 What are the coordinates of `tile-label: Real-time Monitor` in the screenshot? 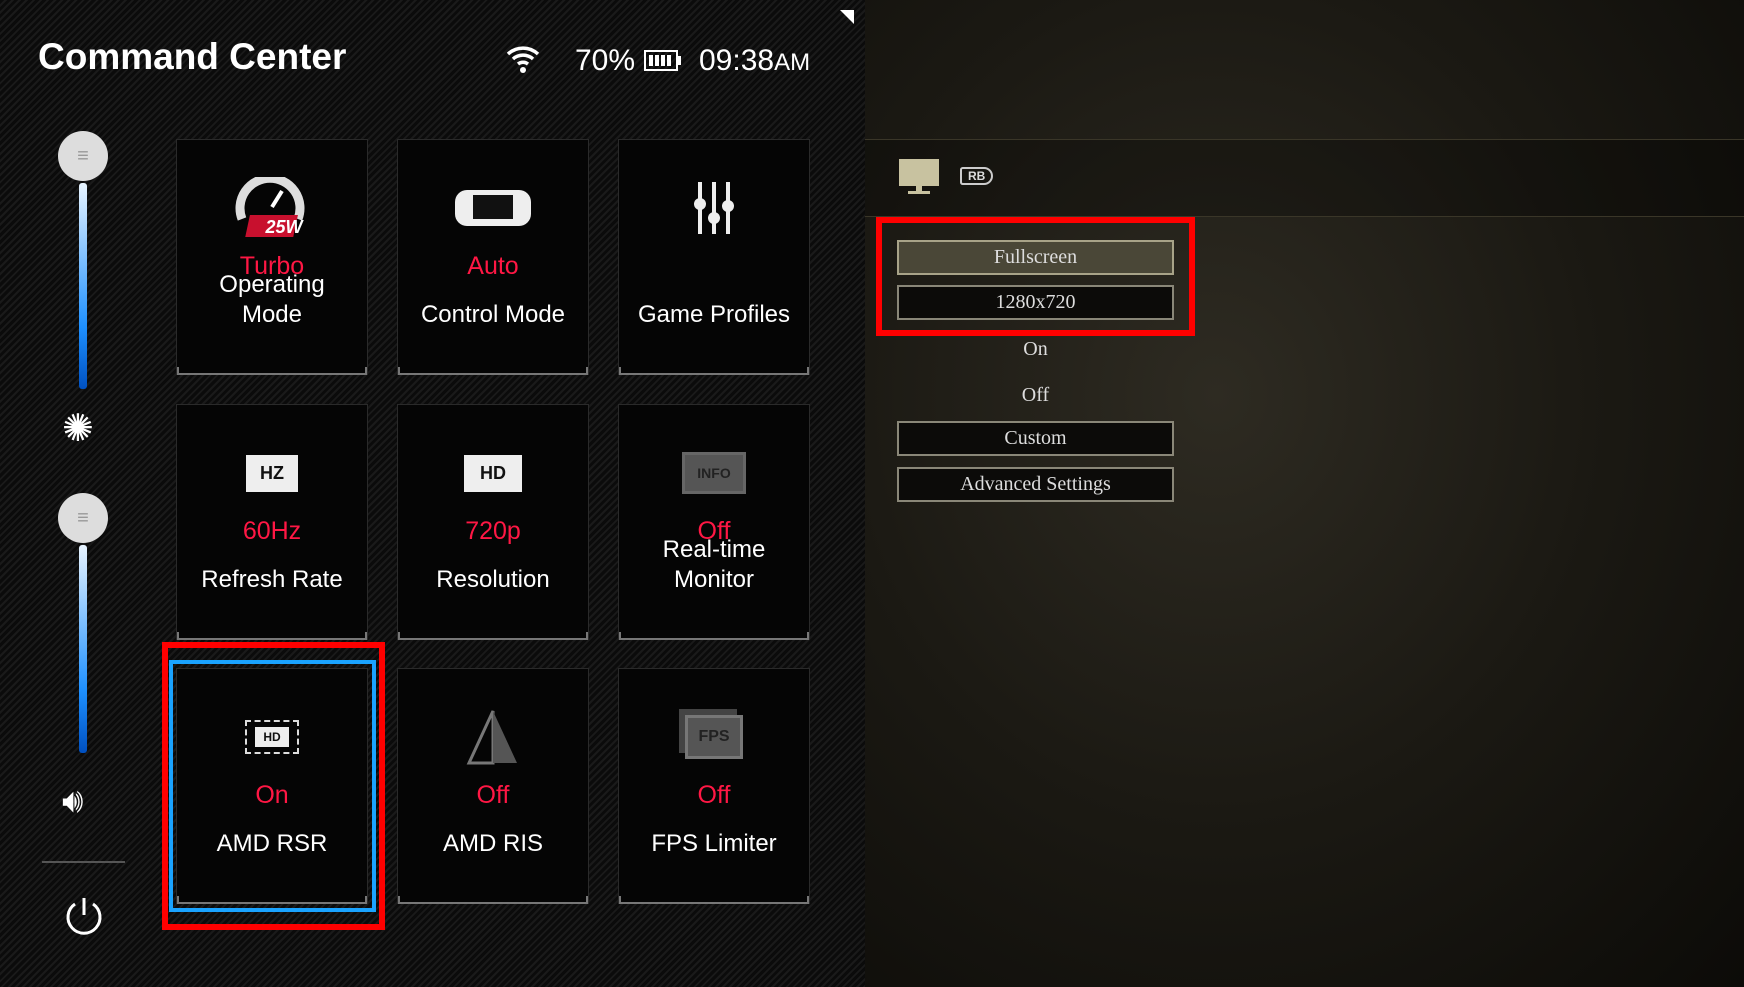 It's located at (714, 564).